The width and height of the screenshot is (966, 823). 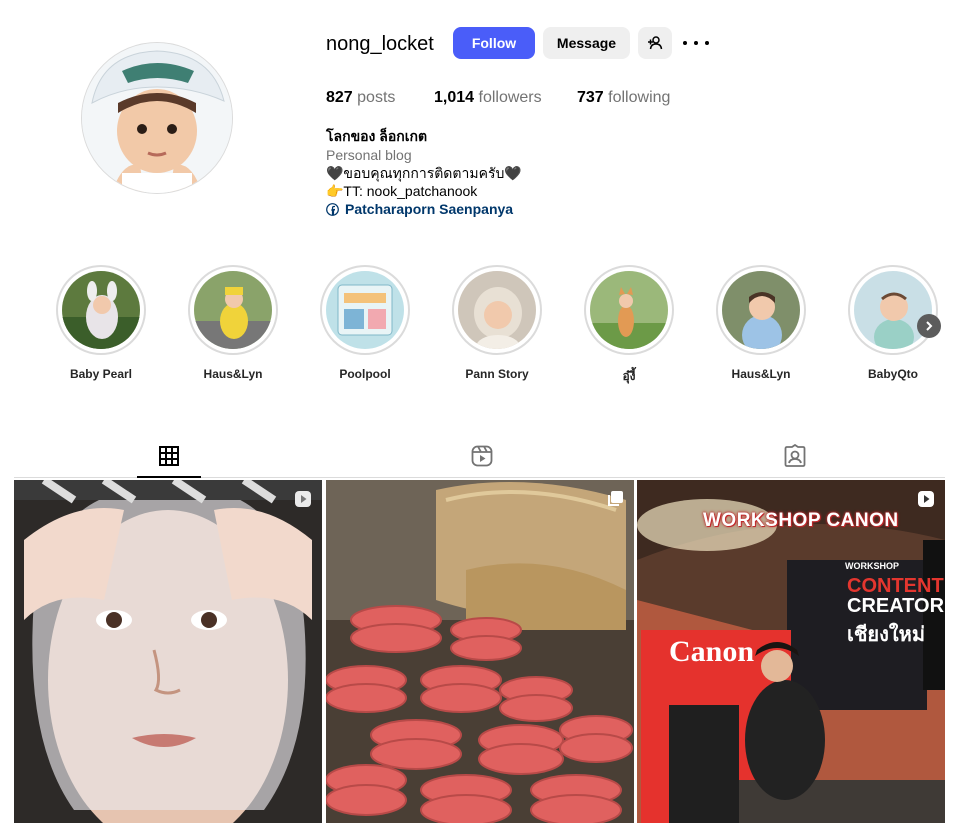 What do you see at coordinates (101, 374) in the screenshot?
I see `highlight-label: Baby Pearl` at bounding box center [101, 374].